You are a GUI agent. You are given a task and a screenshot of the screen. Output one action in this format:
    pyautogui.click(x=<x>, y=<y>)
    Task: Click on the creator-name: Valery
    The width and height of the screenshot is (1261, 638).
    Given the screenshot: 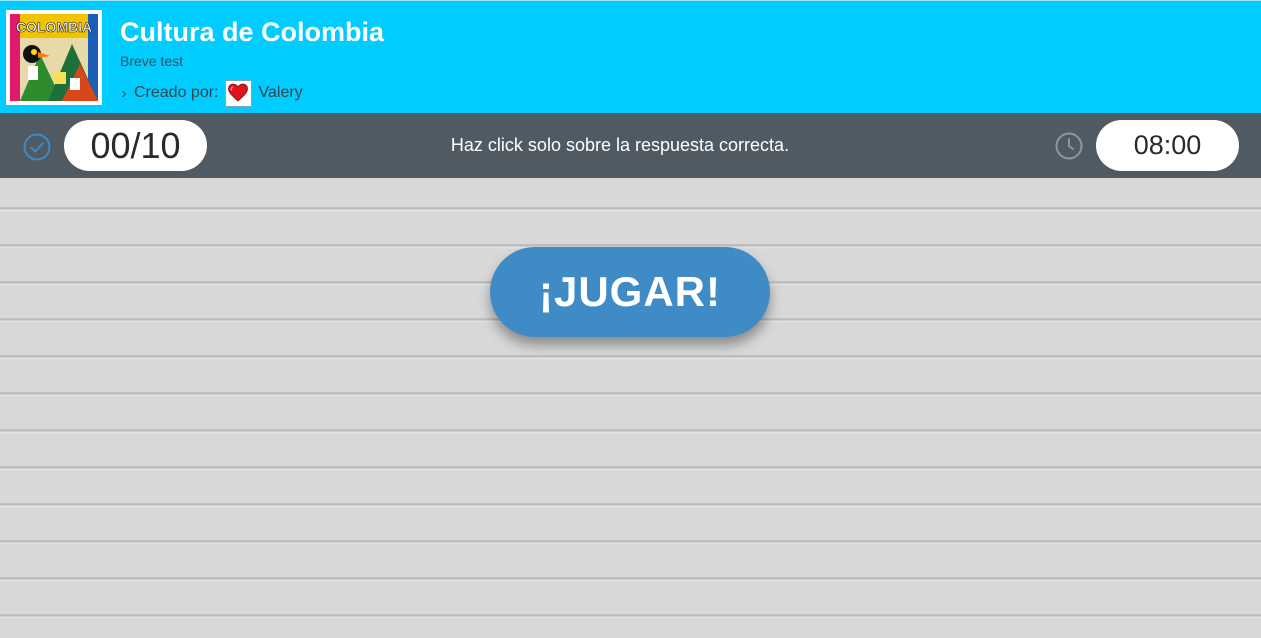 What is the action you would take?
    pyautogui.click(x=281, y=93)
    